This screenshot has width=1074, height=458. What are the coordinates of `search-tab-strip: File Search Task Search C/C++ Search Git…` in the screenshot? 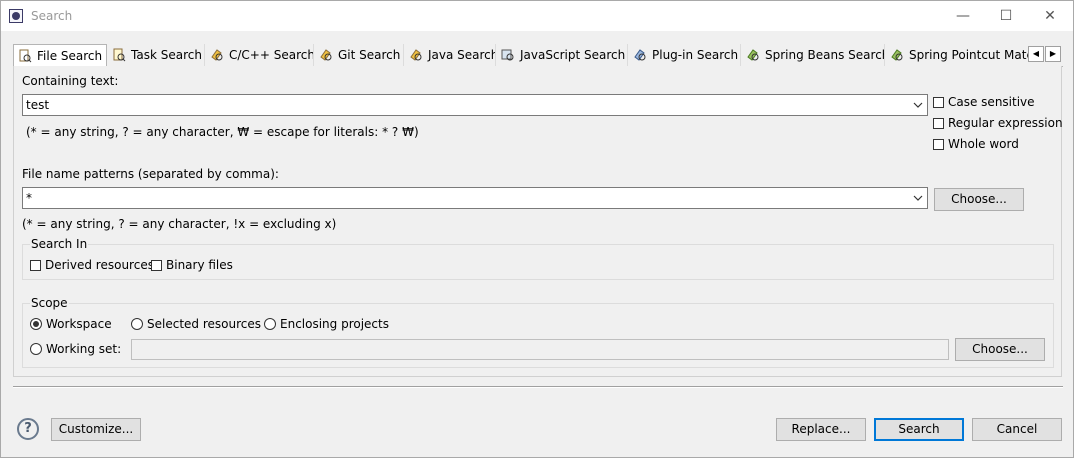 It's located at (538, 55).